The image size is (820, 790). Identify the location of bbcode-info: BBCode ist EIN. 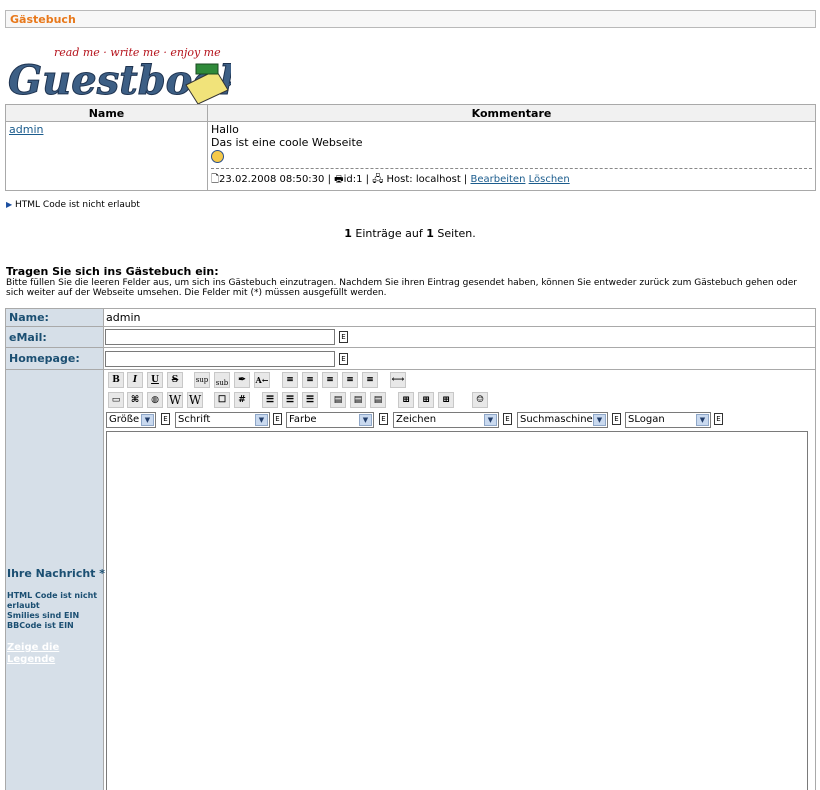
(40, 625).